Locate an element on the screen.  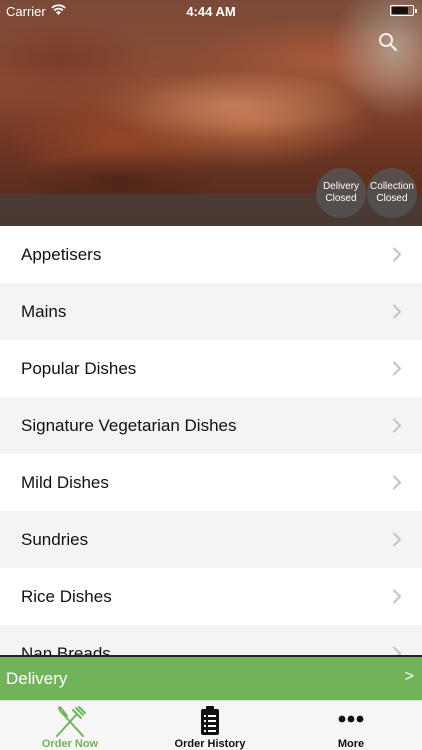
status-bar: Carrier 4:44 AM is located at coordinates (211, 11).